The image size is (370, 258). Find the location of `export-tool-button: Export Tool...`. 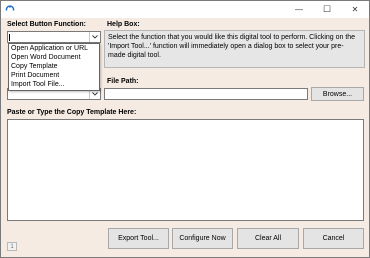

export-tool-button: Export Tool... is located at coordinates (138, 238).